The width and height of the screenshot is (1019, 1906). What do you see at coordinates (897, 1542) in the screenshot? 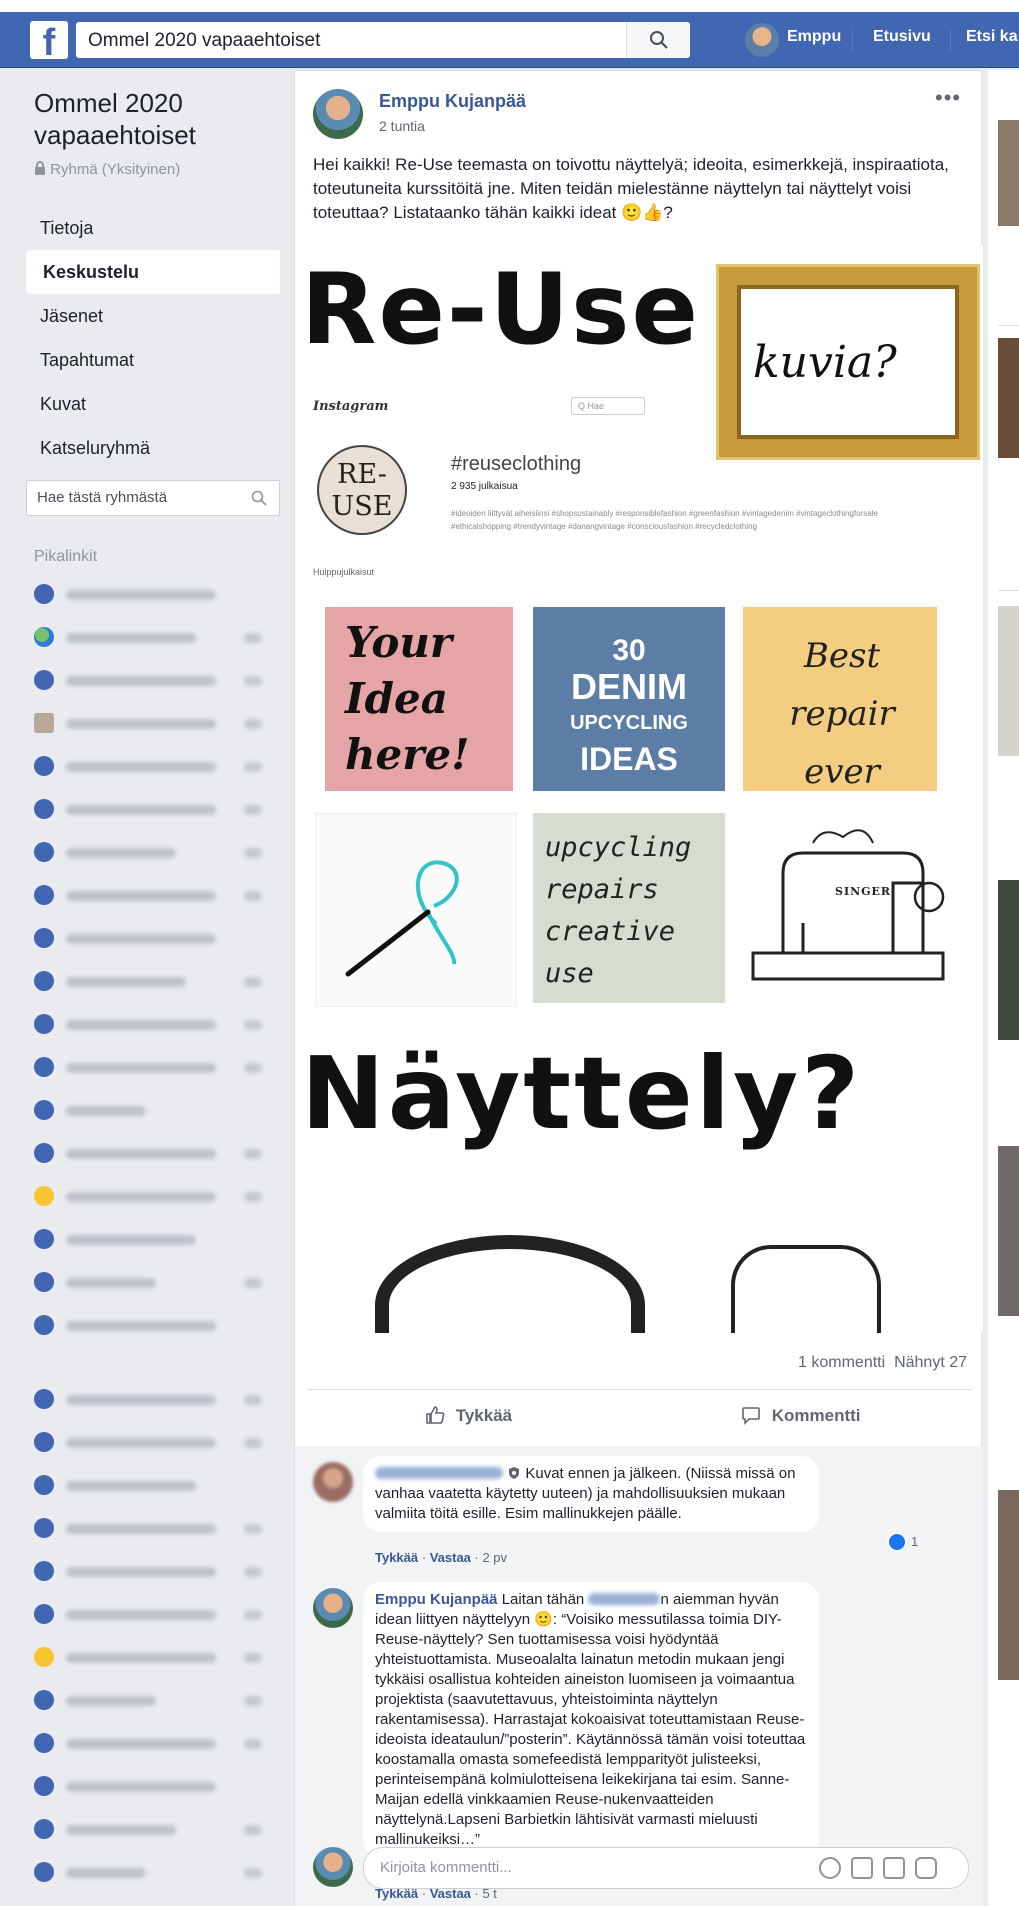
I see `like-reaction-icon` at bounding box center [897, 1542].